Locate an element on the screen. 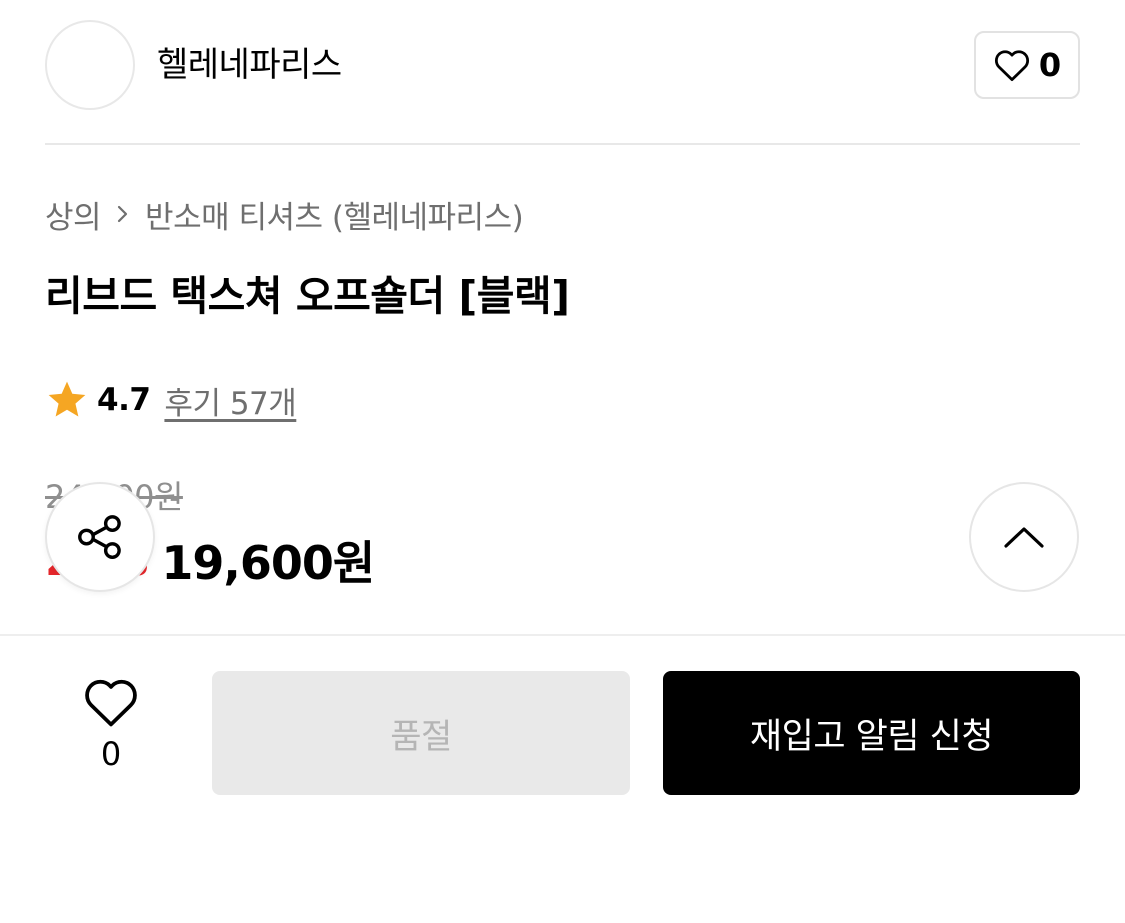  soldout-button: 품절 is located at coordinates (421, 733).